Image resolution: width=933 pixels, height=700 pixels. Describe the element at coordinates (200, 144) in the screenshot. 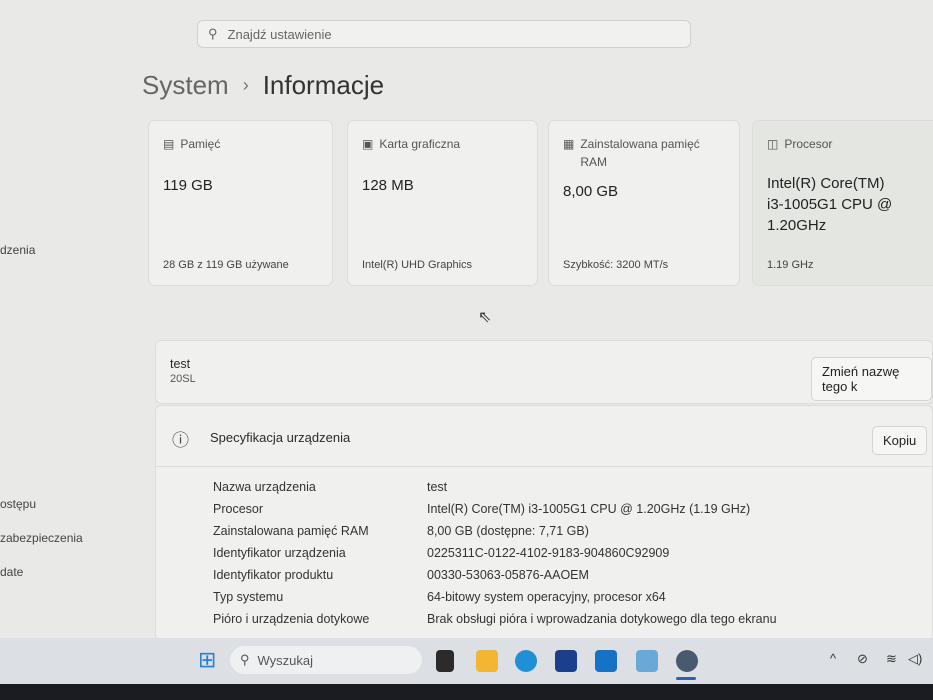

I see `card-title: Pamięć` at that location.